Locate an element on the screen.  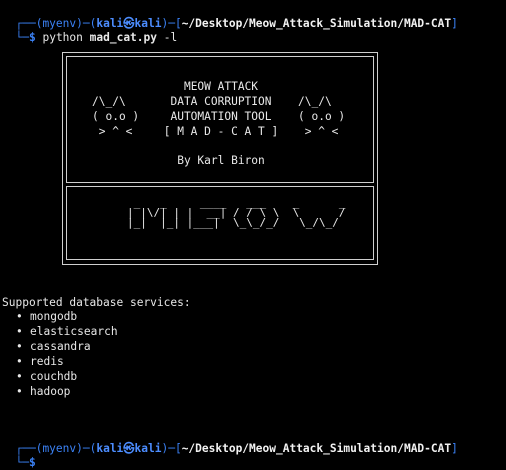
prompt-command-line: └─$ python mad_cat.py -l is located at coordinates (89, 30).